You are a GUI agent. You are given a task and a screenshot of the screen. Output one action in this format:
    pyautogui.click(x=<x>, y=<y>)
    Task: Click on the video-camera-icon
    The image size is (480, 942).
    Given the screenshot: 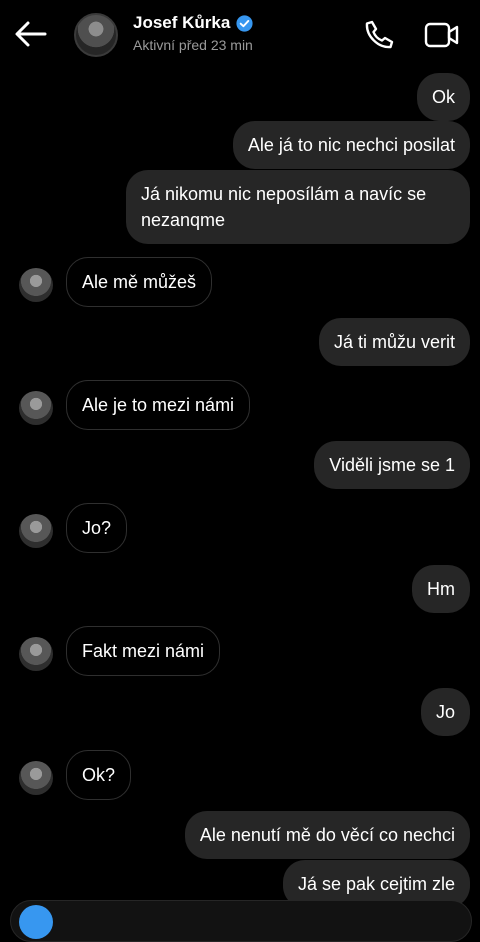 What is the action you would take?
    pyautogui.click(x=442, y=35)
    